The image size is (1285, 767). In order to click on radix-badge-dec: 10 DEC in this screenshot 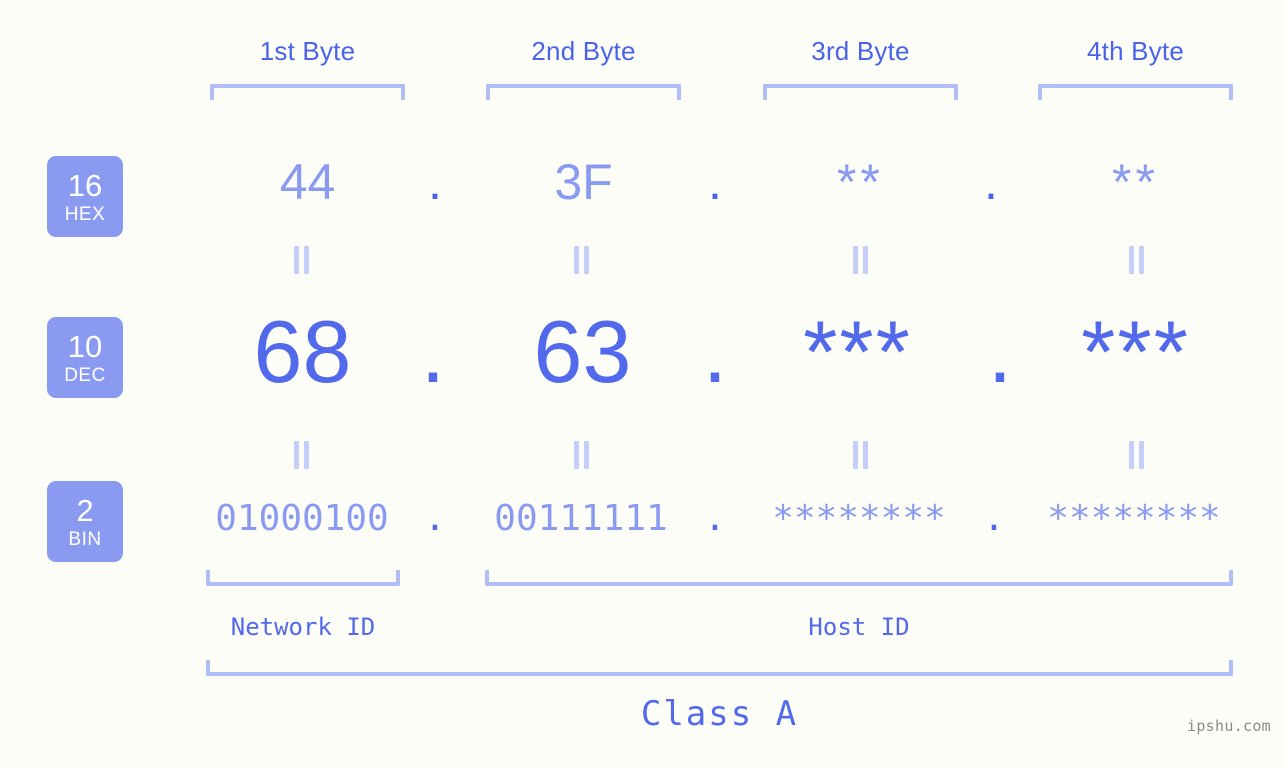, I will do `click(85, 357)`.